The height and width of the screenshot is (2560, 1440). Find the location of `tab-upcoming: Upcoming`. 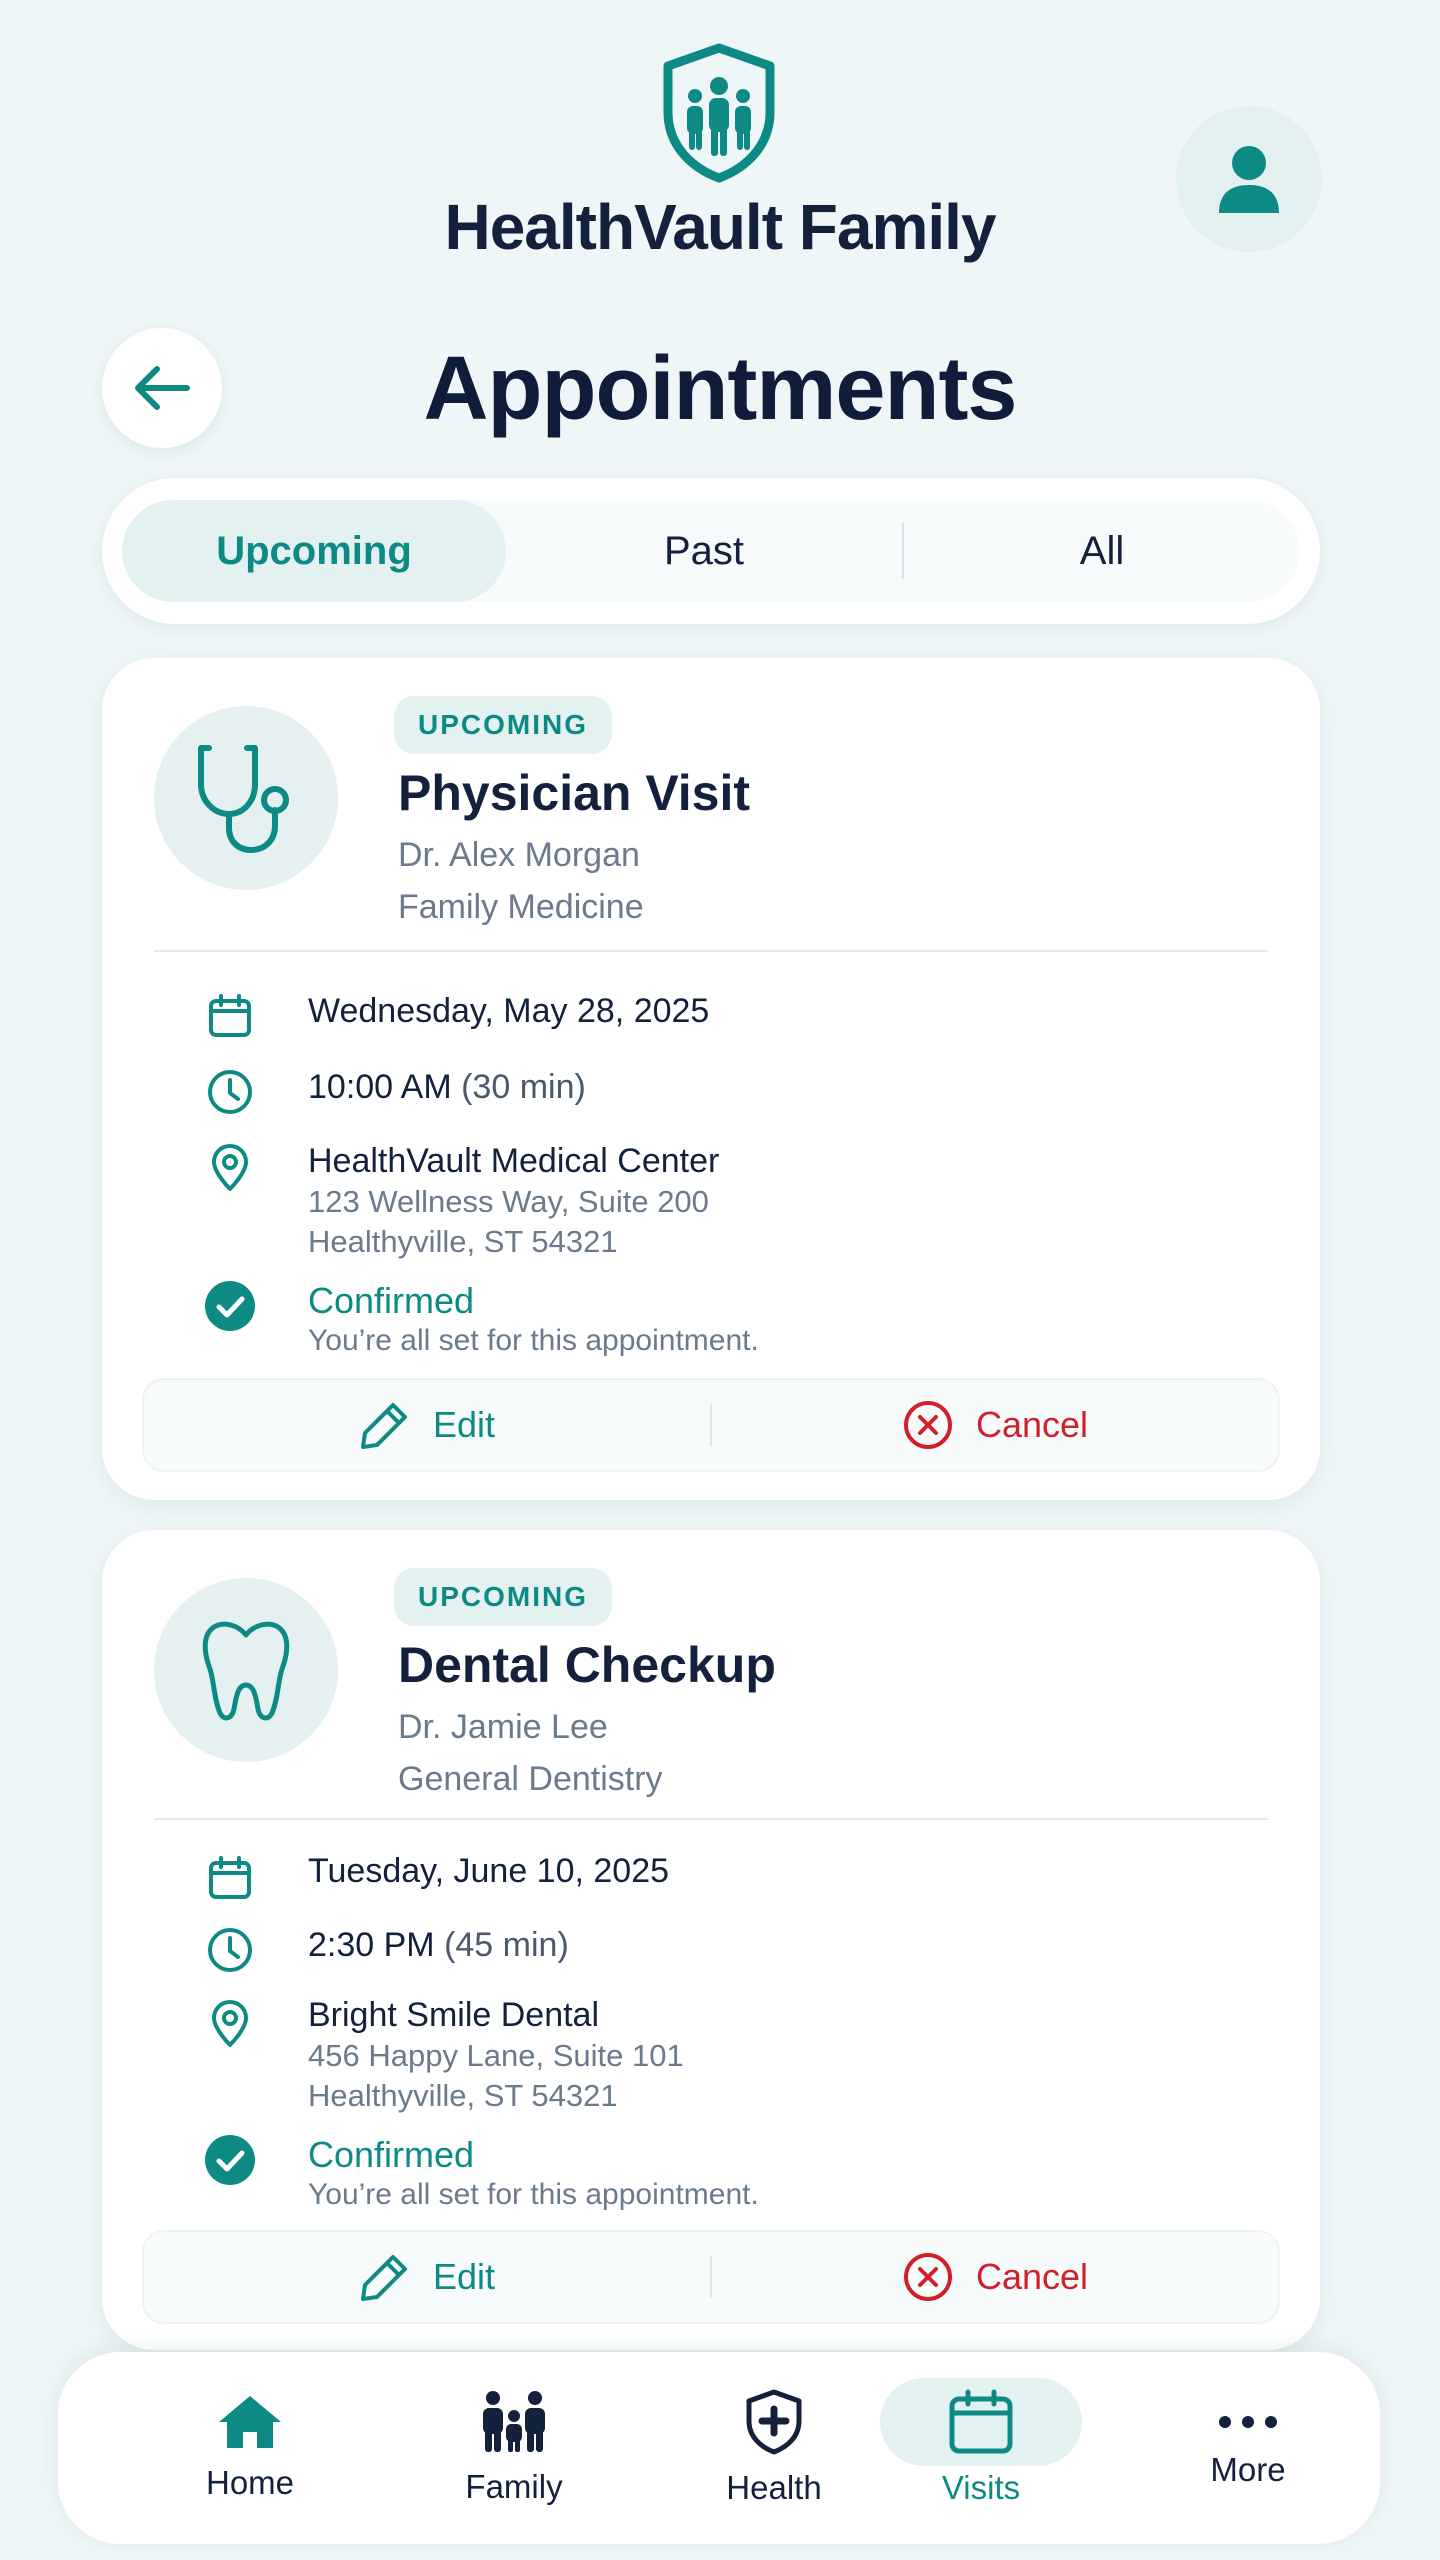

tab-upcoming: Upcoming is located at coordinates (314, 551).